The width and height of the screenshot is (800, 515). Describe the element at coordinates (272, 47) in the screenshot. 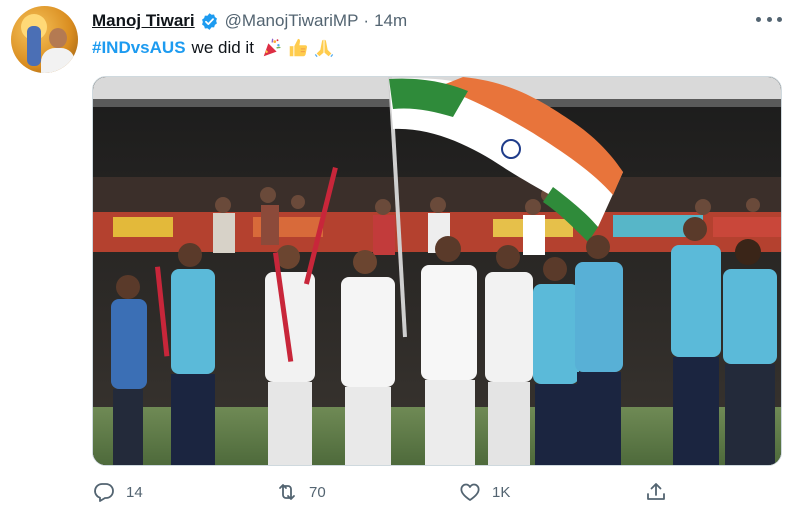

I see `party-popper-icon` at that location.